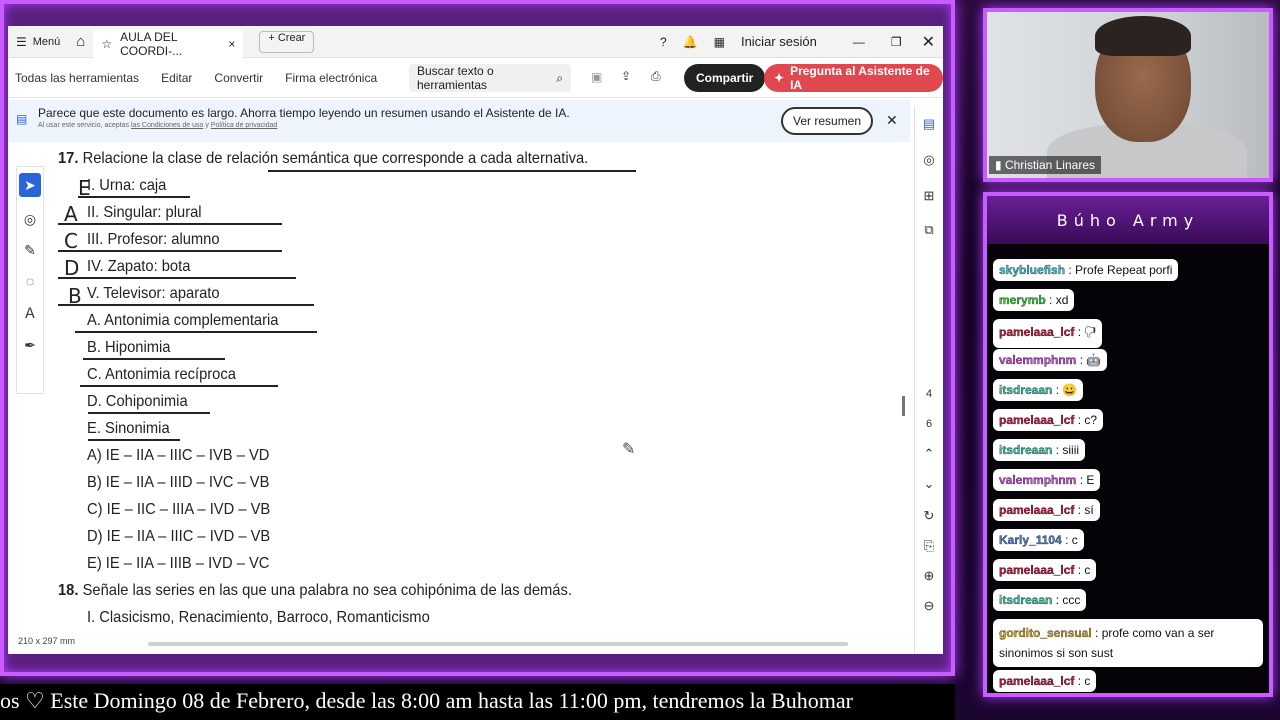 This screenshot has height=720, width=1280. What do you see at coordinates (928, 230) in the screenshot?
I see `pages-icon: ⧉` at bounding box center [928, 230].